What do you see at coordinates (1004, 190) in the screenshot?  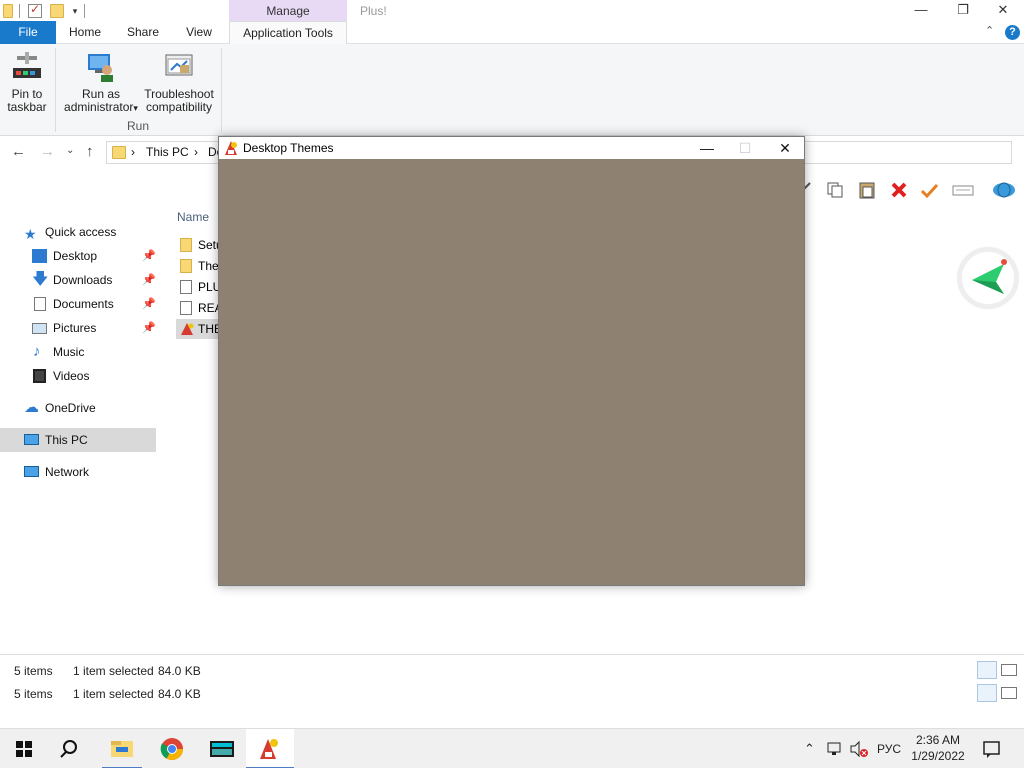 I see `globe-icon` at bounding box center [1004, 190].